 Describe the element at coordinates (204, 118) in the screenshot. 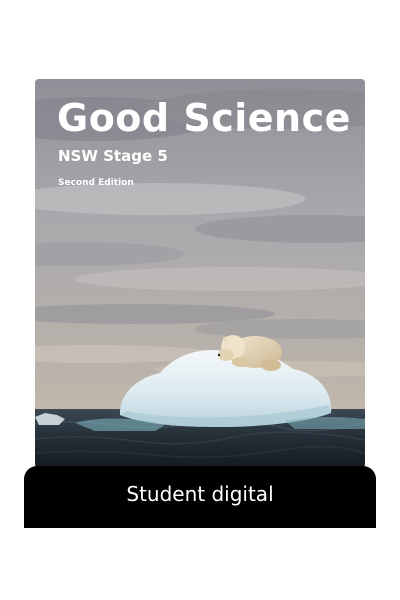

I see `book-title: Good Science` at that location.